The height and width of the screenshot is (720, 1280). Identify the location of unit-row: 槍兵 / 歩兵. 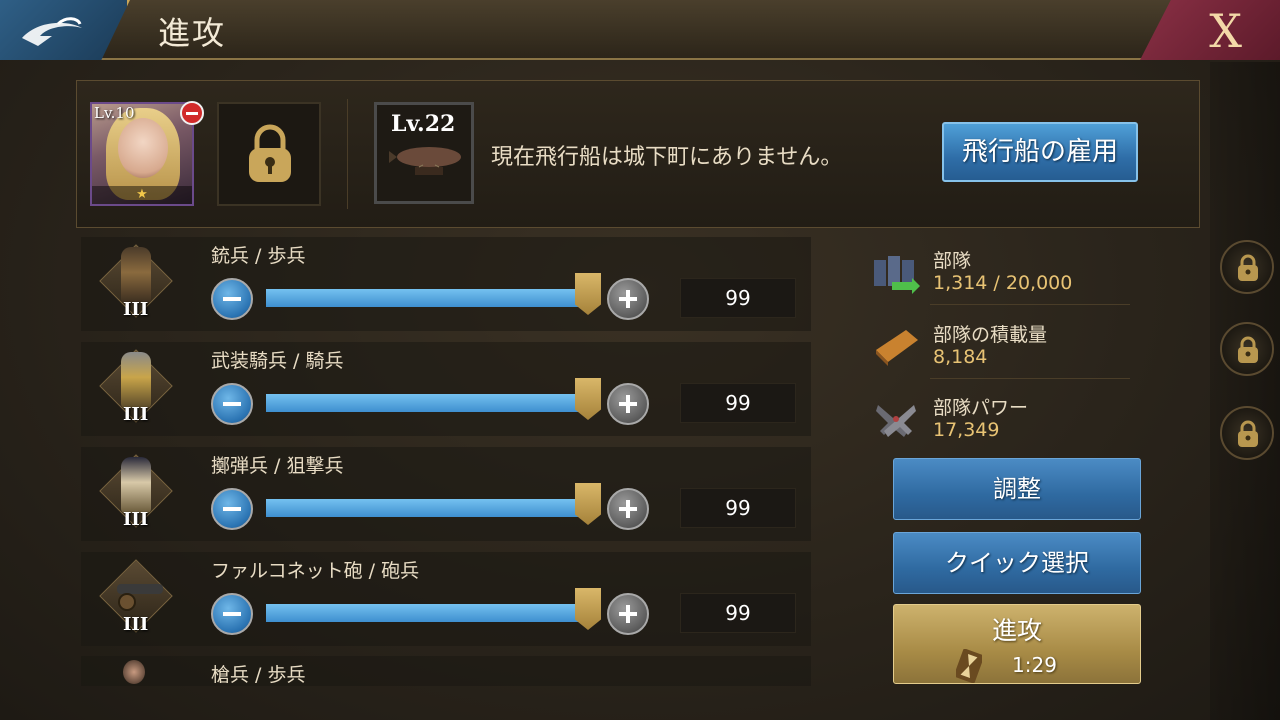
(446, 671).